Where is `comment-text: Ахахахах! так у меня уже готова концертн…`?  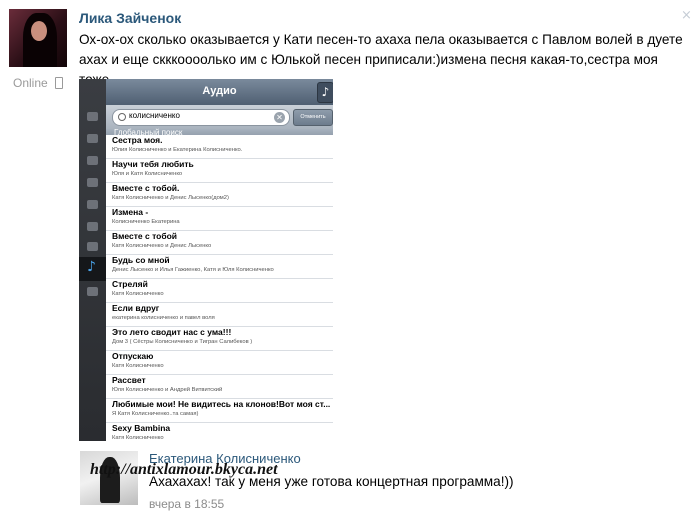 comment-text: Ахахахах! так у меня уже готова концертн… is located at coordinates (331, 481).